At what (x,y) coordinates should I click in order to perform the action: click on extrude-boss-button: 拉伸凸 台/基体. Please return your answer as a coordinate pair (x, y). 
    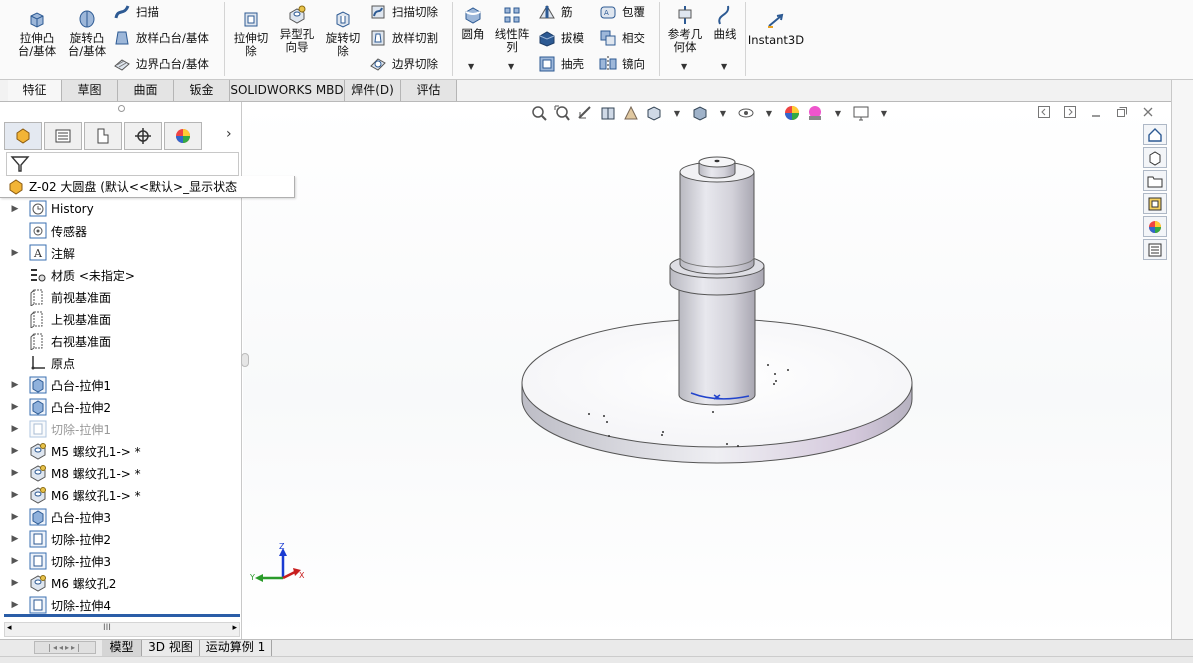
    Looking at the image, I should click on (37, 33).